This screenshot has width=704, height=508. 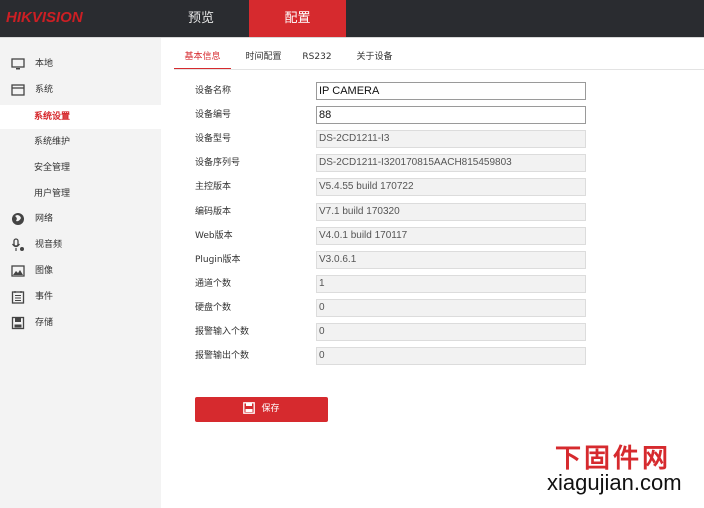 I want to click on save-button: 保存, so click(x=261, y=409).